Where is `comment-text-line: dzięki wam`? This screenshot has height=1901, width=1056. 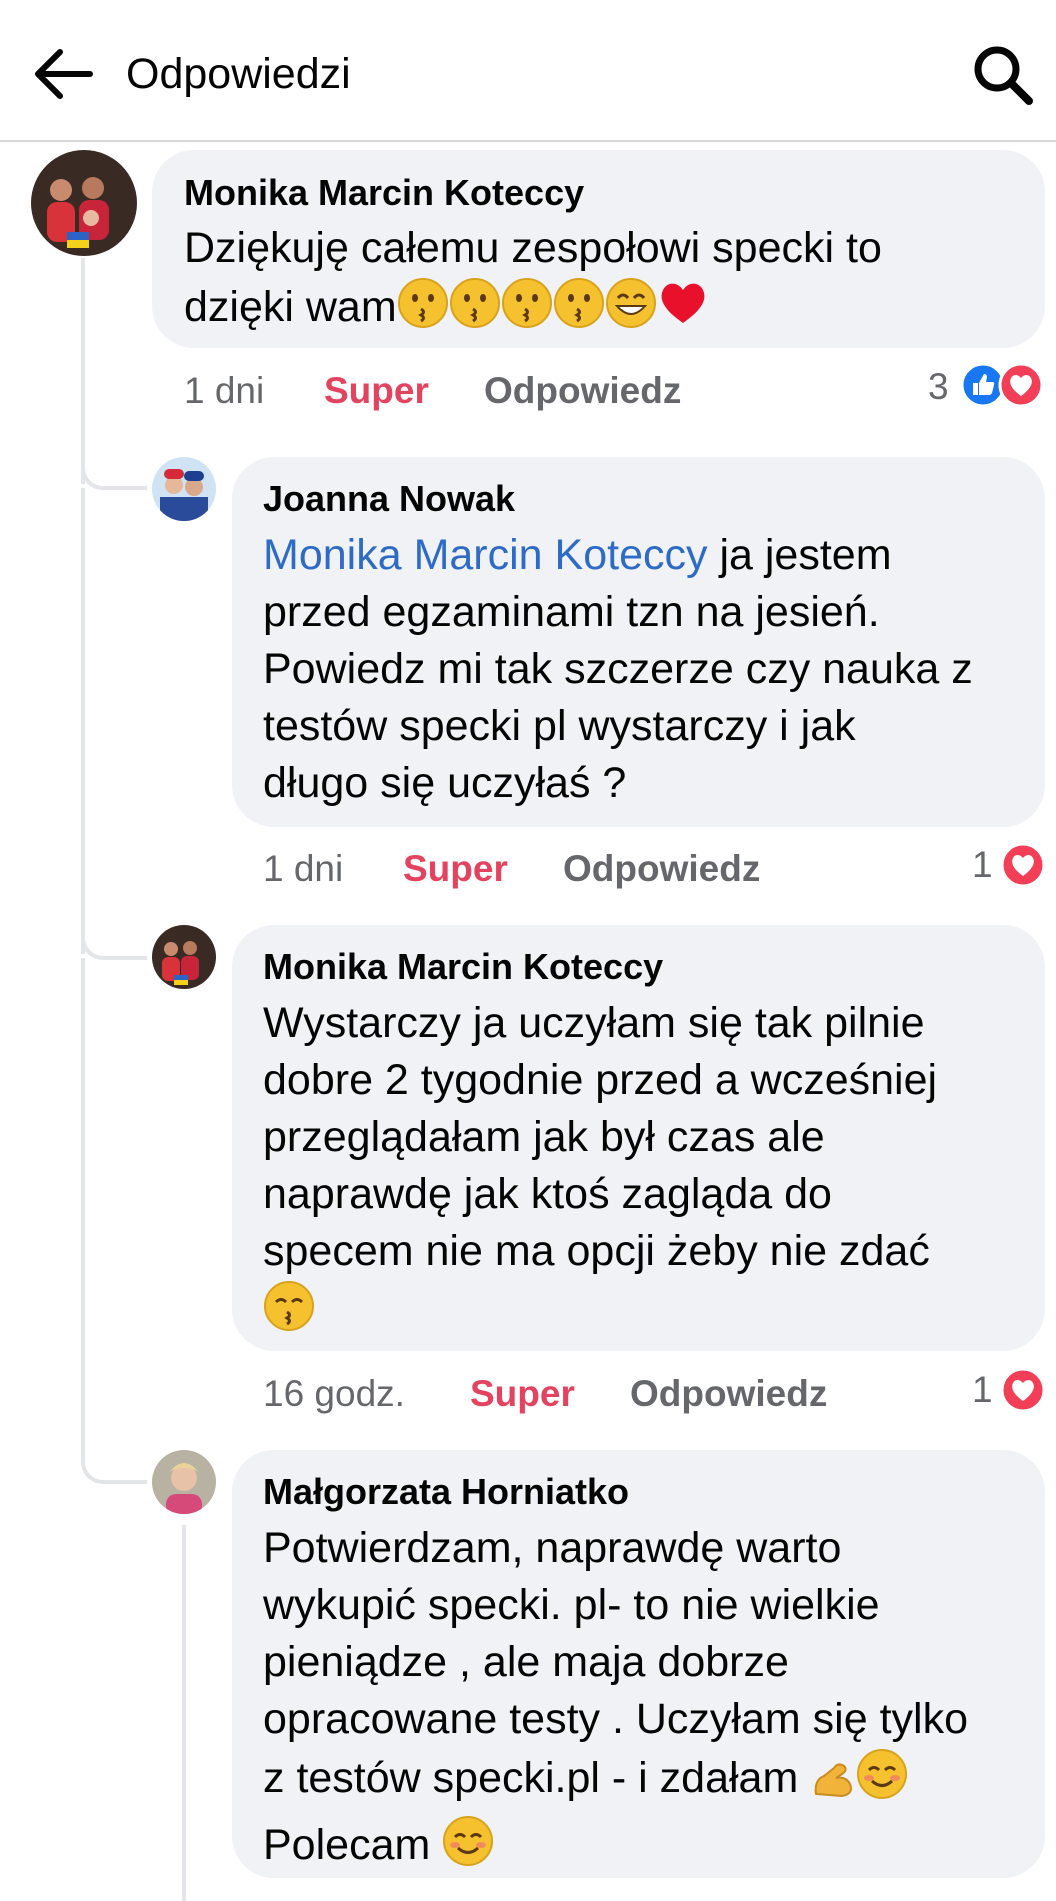
comment-text-line: dzięki wam is located at coordinates (609, 310).